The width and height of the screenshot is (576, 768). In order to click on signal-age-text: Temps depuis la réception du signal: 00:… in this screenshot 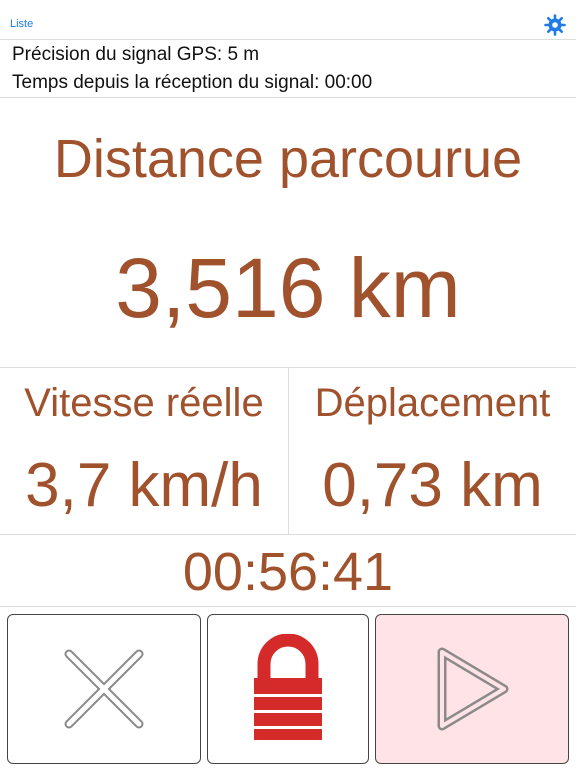, I will do `click(192, 82)`.